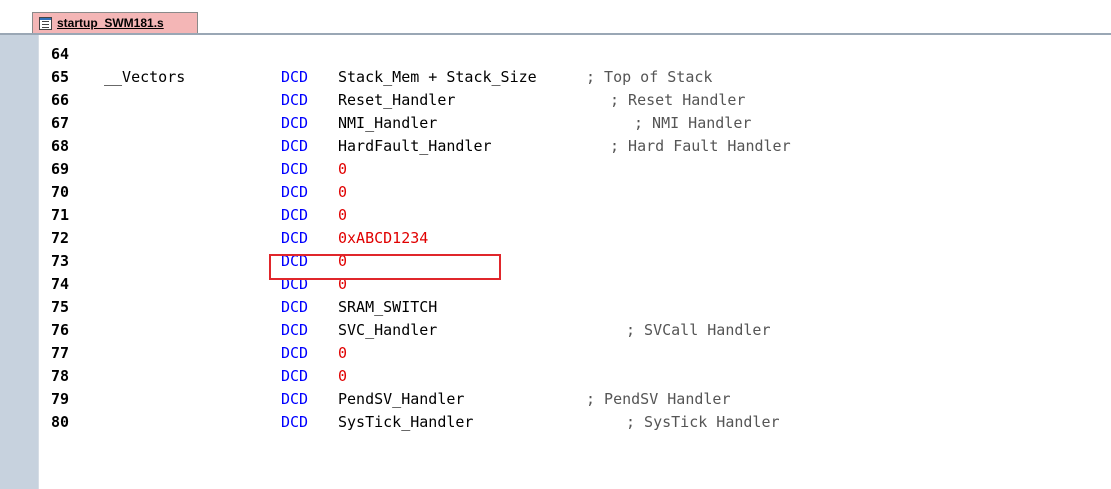 The width and height of the screenshot is (1111, 489). Describe the element at coordinates (698, 330) in the screenshot. I see `code-comment: ; SVCall Handler` at that location.